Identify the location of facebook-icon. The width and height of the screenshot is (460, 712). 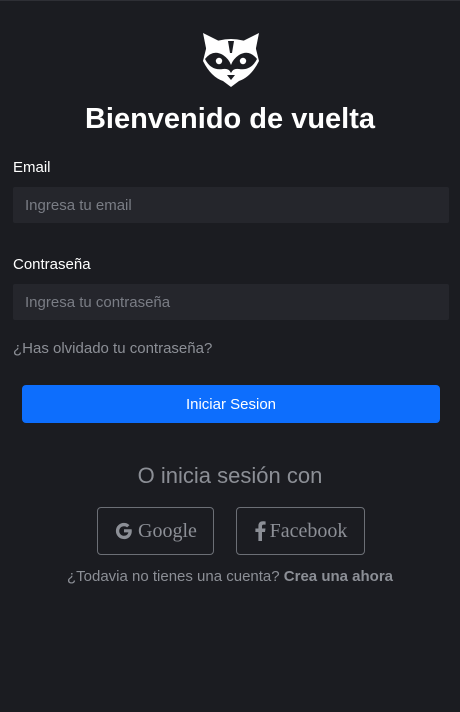
(260, 531).